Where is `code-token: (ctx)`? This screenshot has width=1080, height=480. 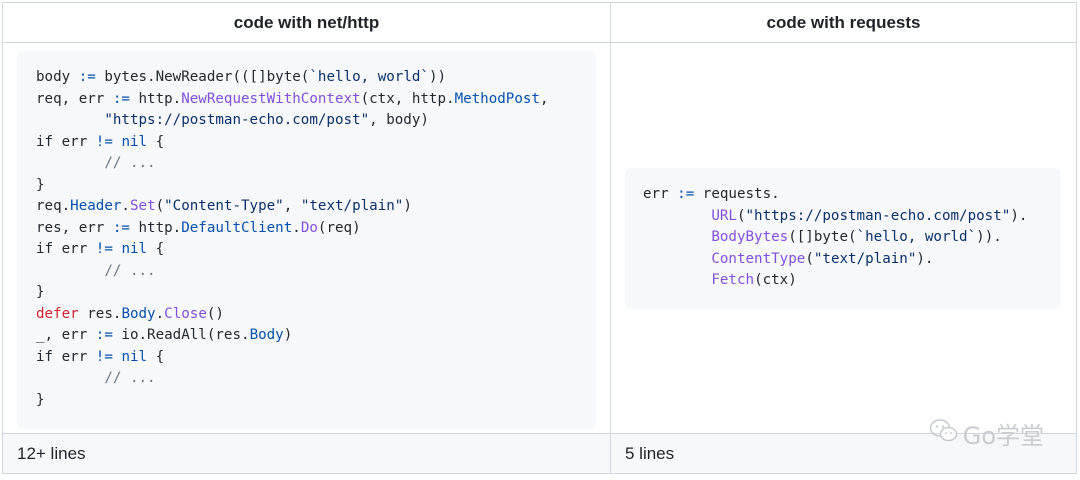
code-token: (ctx) is located at coordinates (775, 280).